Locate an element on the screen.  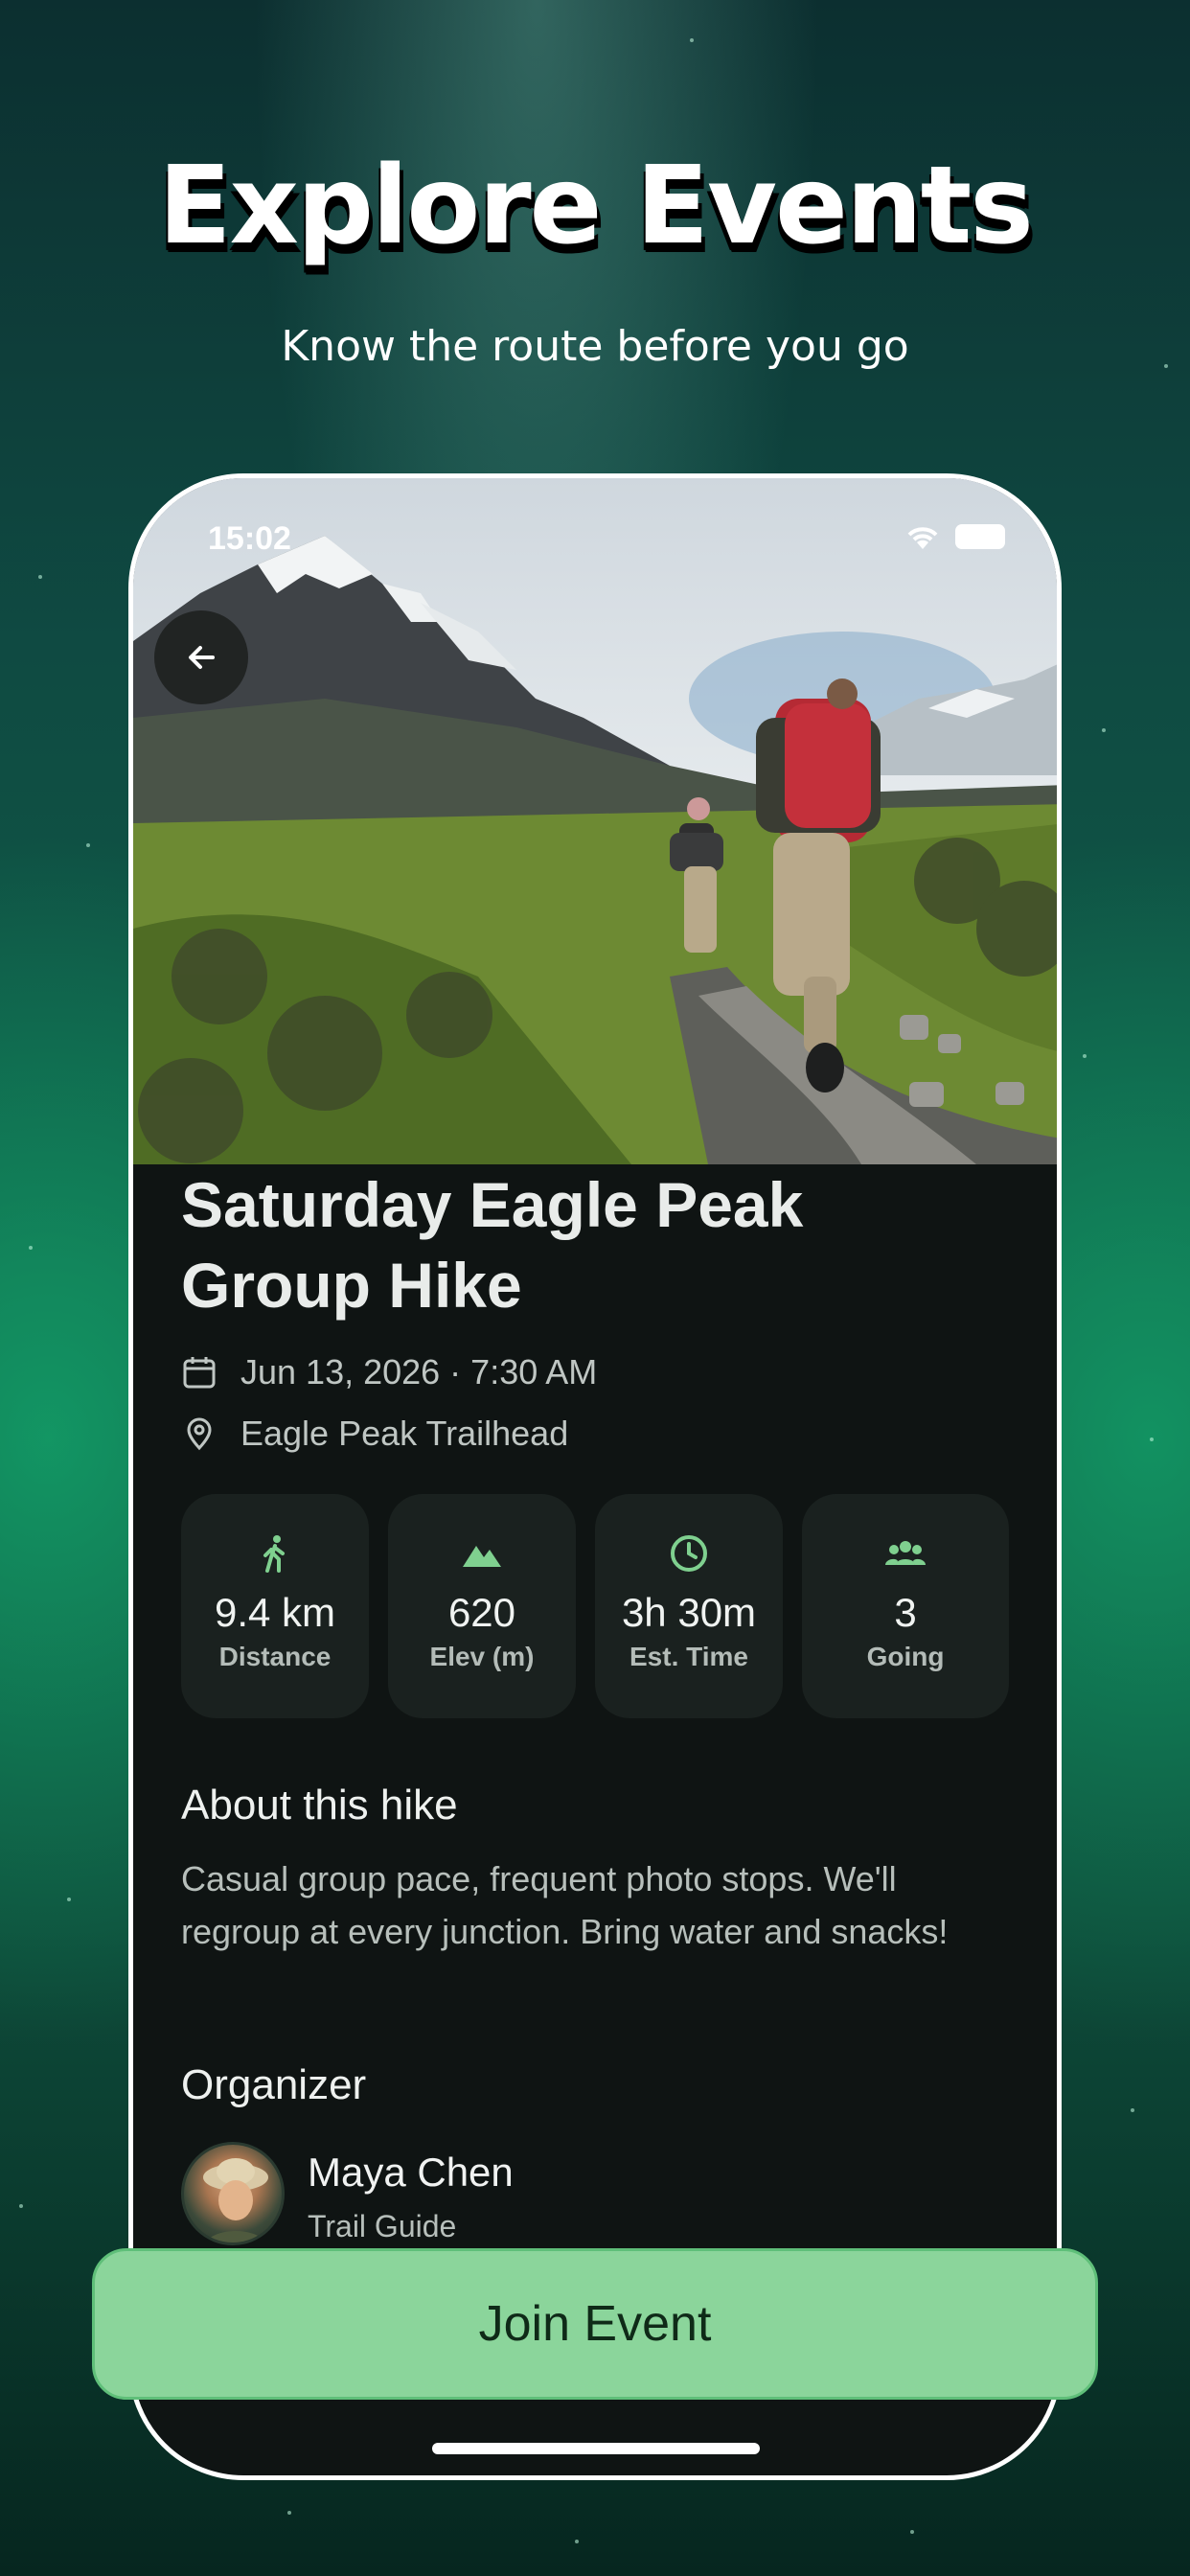
stat-label: Elev (m) is located at coordinates (482, 1656).